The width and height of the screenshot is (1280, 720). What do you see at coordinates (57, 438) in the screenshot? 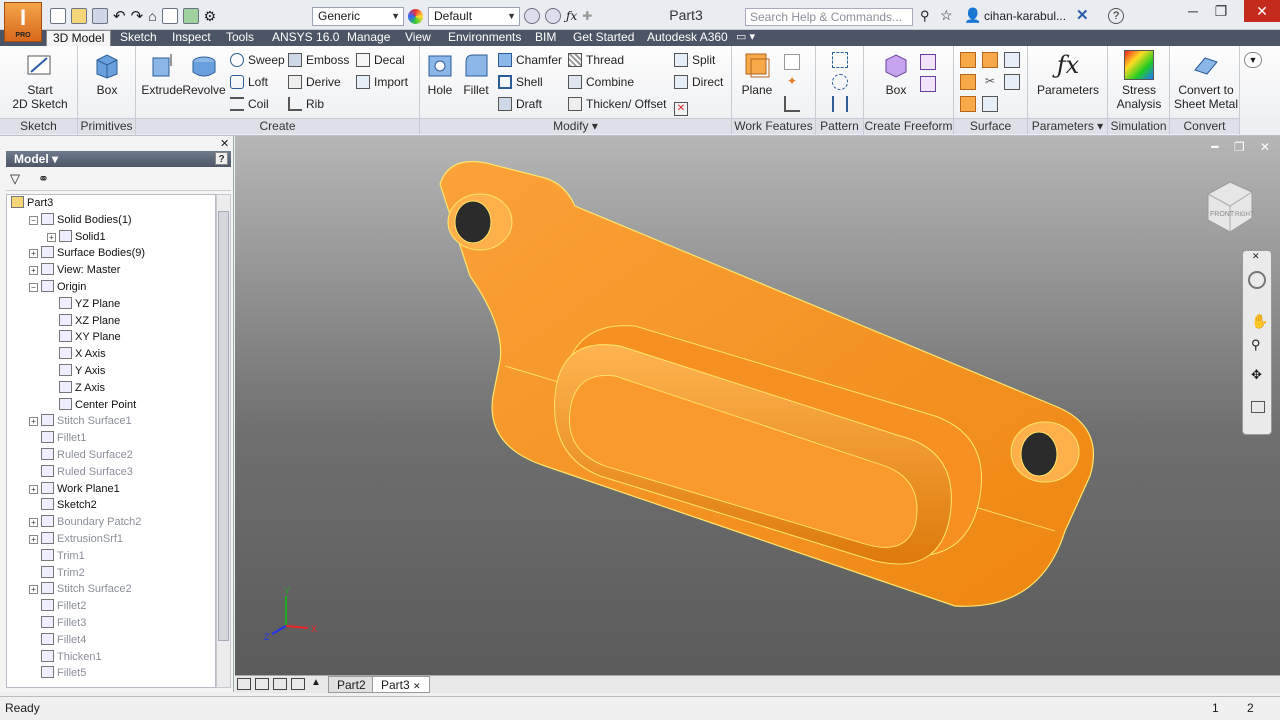
I see `tree-node: Fillet1` at bounding box center [57, 438].